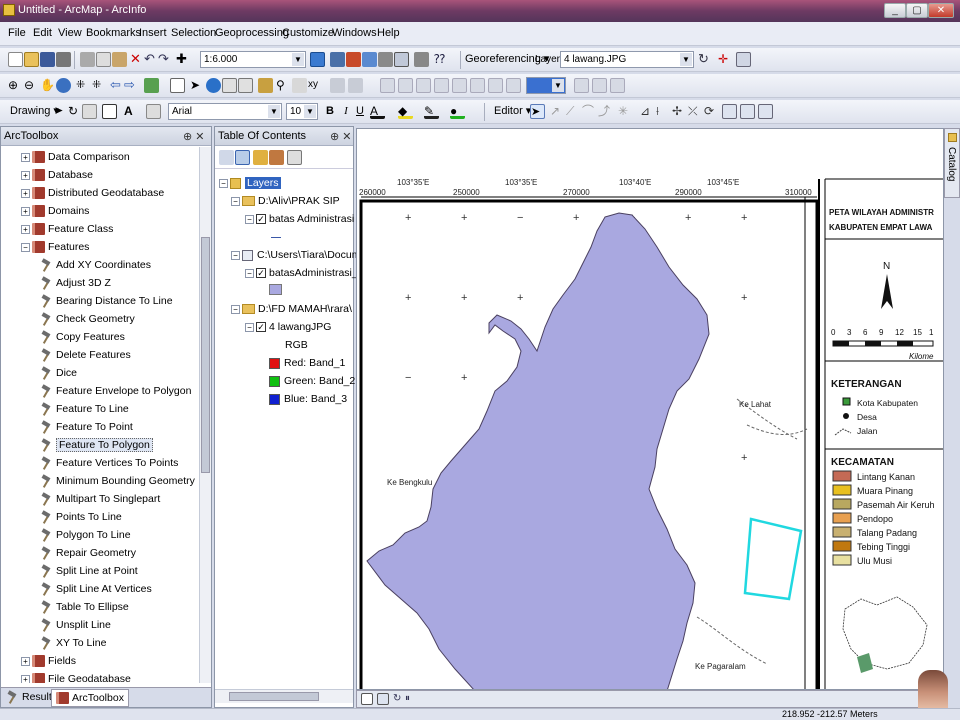 The height and width of the screenshot is (720, 960). Describe the element at coordinates (229, 85) in the screenshot. I see `html-popup-icon` at that location.